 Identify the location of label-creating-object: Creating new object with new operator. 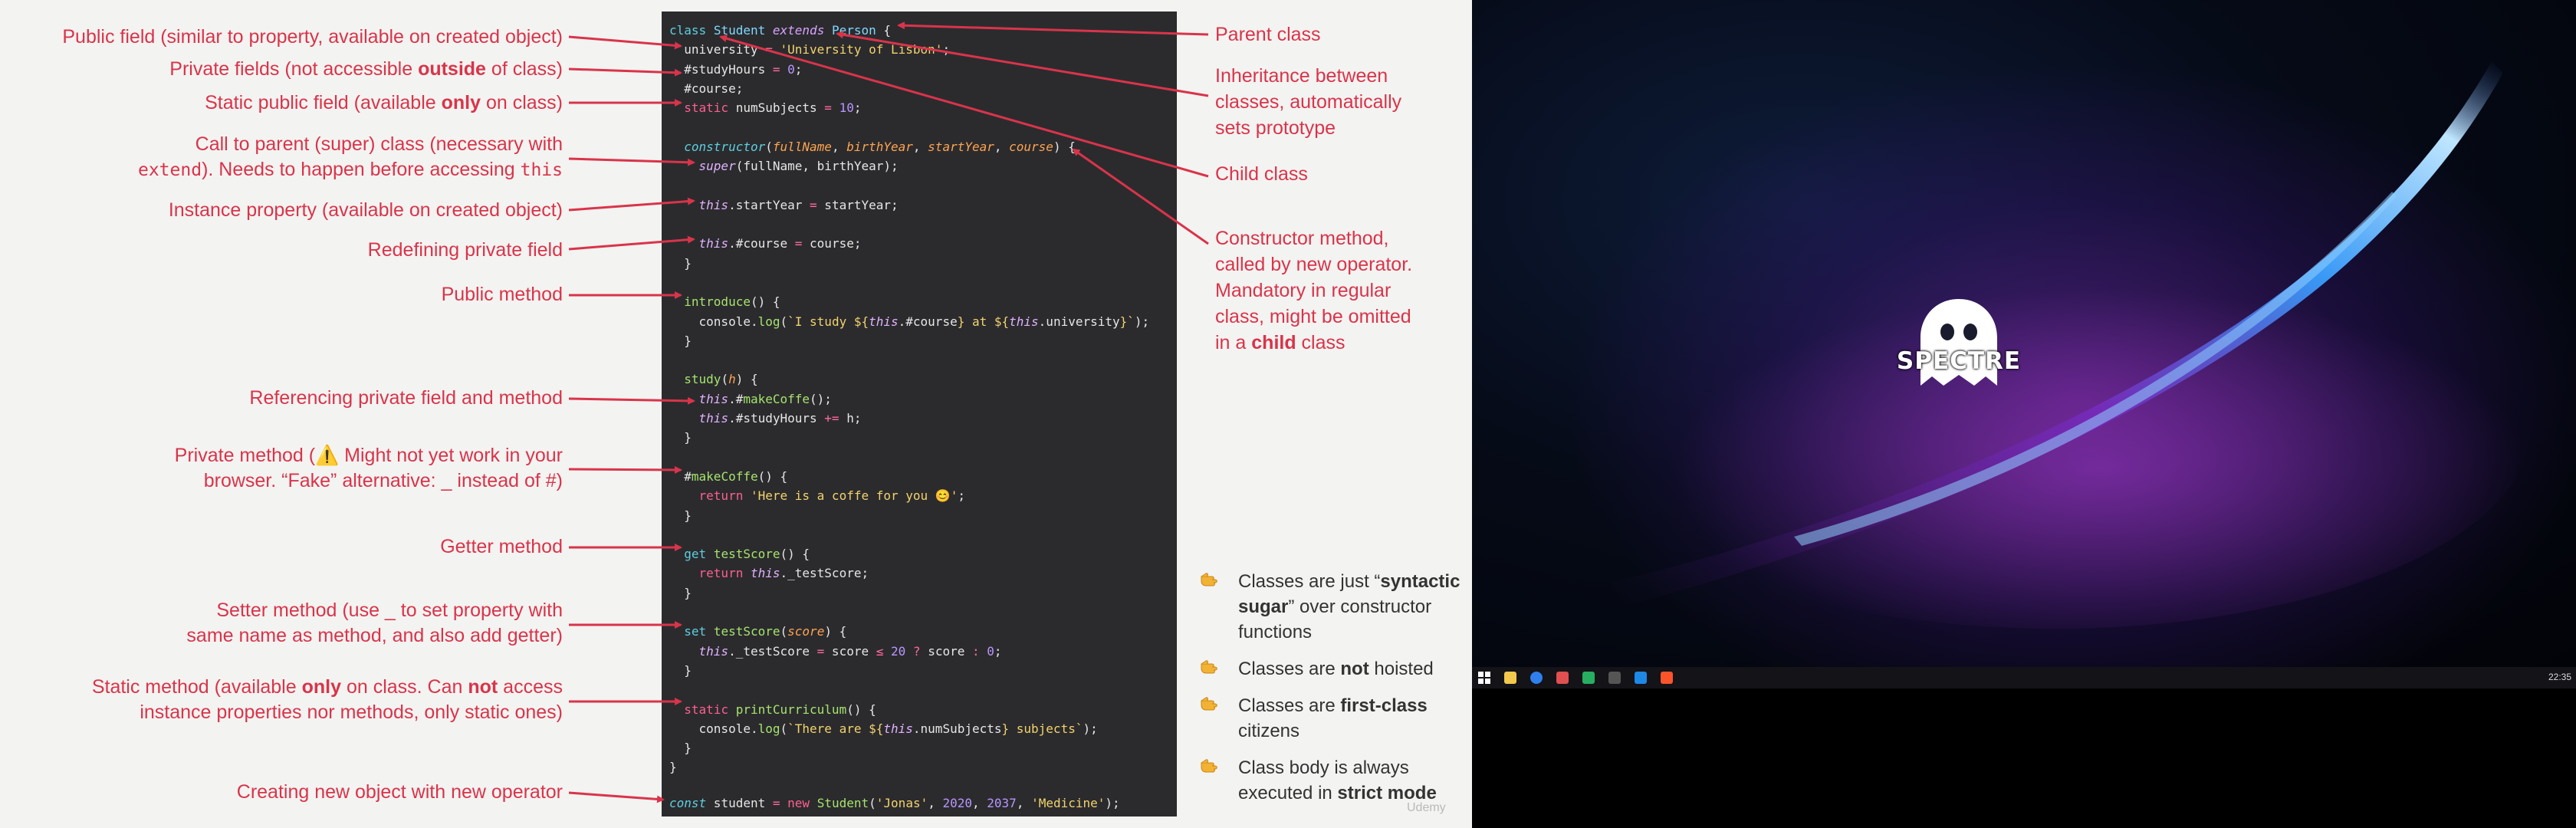
(399, 792).